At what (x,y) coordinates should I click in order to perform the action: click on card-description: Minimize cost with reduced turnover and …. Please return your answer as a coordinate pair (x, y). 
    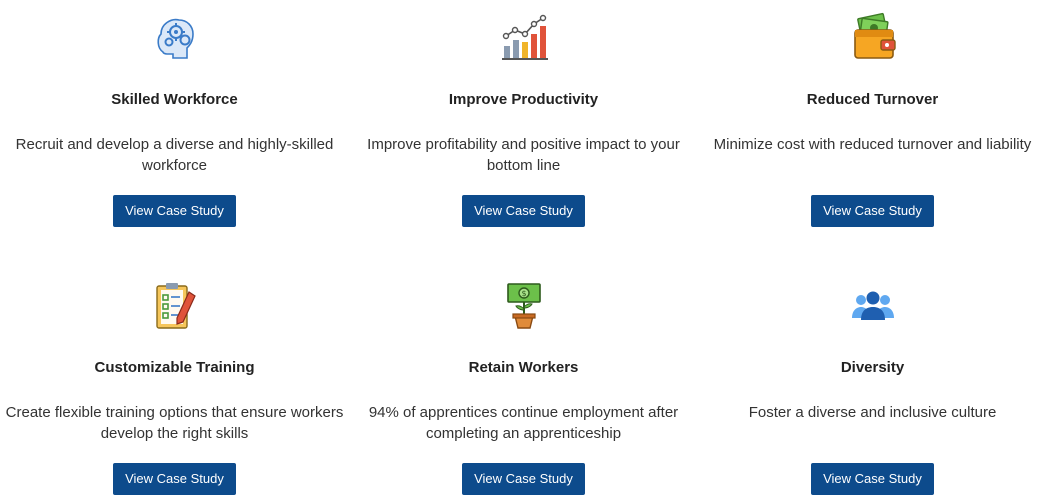
    Looking at the image, I should click on (872, 144).